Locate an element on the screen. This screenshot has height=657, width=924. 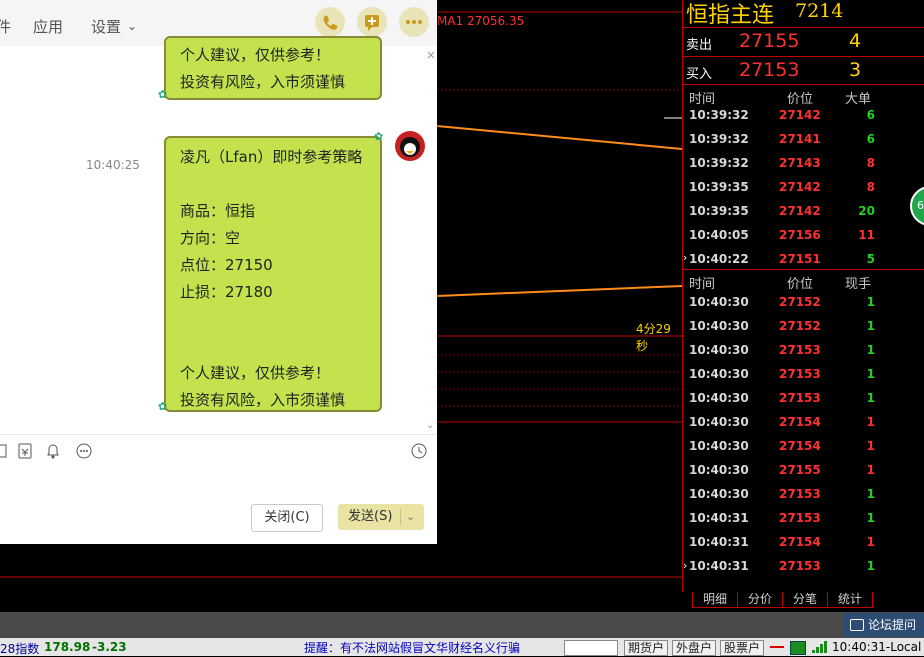
trade-row: 10:39:32 27141 6 is located at coordinates (803, 140).